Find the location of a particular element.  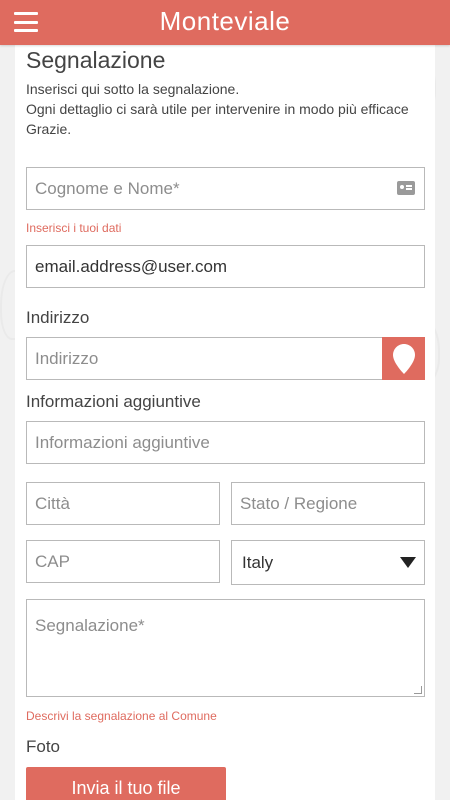

extra-info-label: Informazioni aggiuntive is located at coordinates (113, 401).